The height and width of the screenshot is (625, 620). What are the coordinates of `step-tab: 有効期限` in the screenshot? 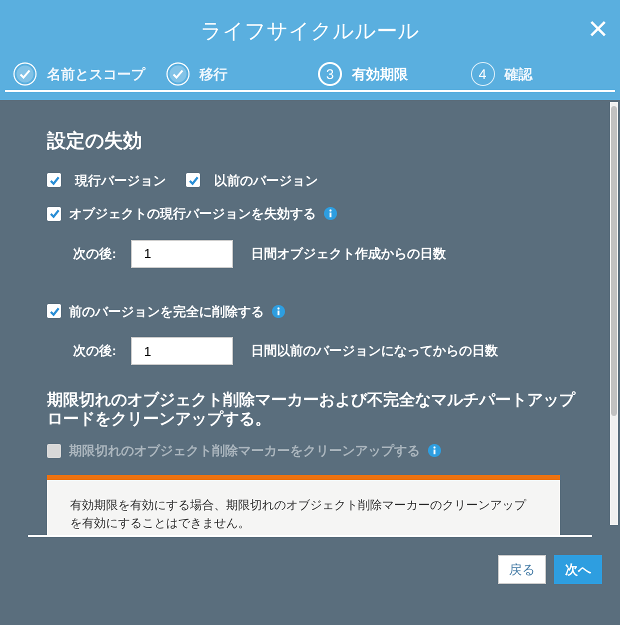 It's located at (380, 74).